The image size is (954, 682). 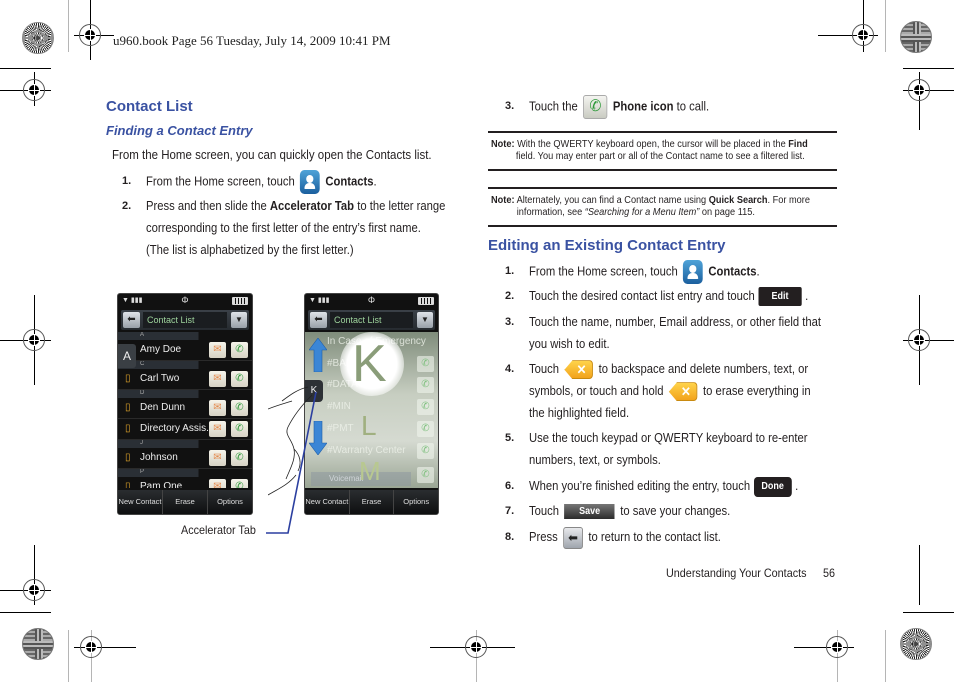 What do you see at coordinates (683, 392) in the screenshot?
I see `backspace-icon: ✕` at bounding box center [683, 392].